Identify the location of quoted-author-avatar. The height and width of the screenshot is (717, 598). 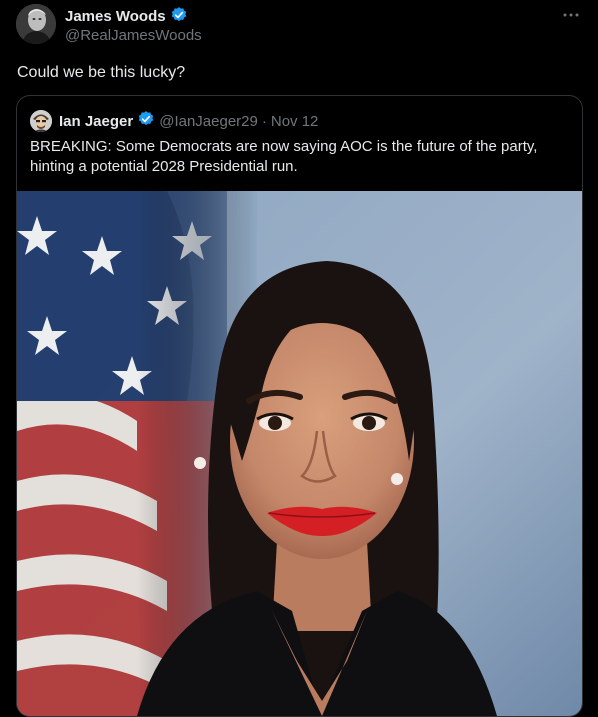
(41, 121).